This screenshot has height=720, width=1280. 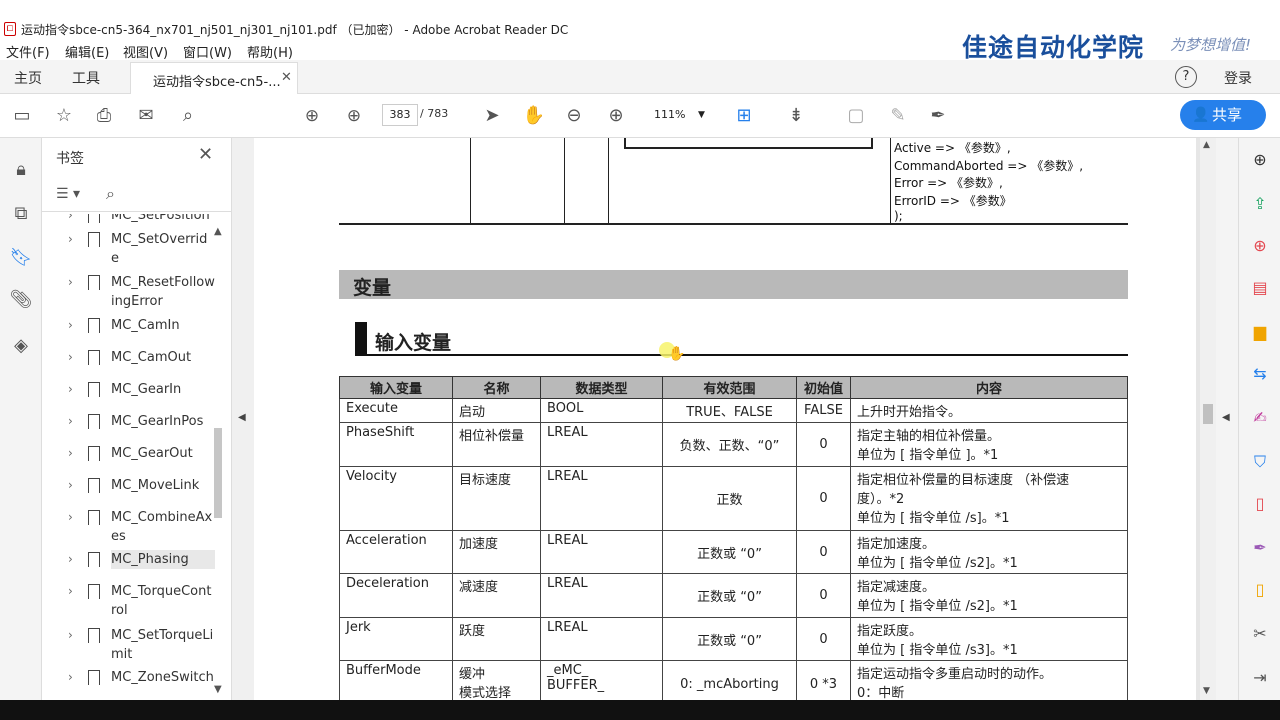 What do you see at coordinates (1238, 78) in the screenshot?
I see `login-link: 登录` at bounding box center [1238, 78].